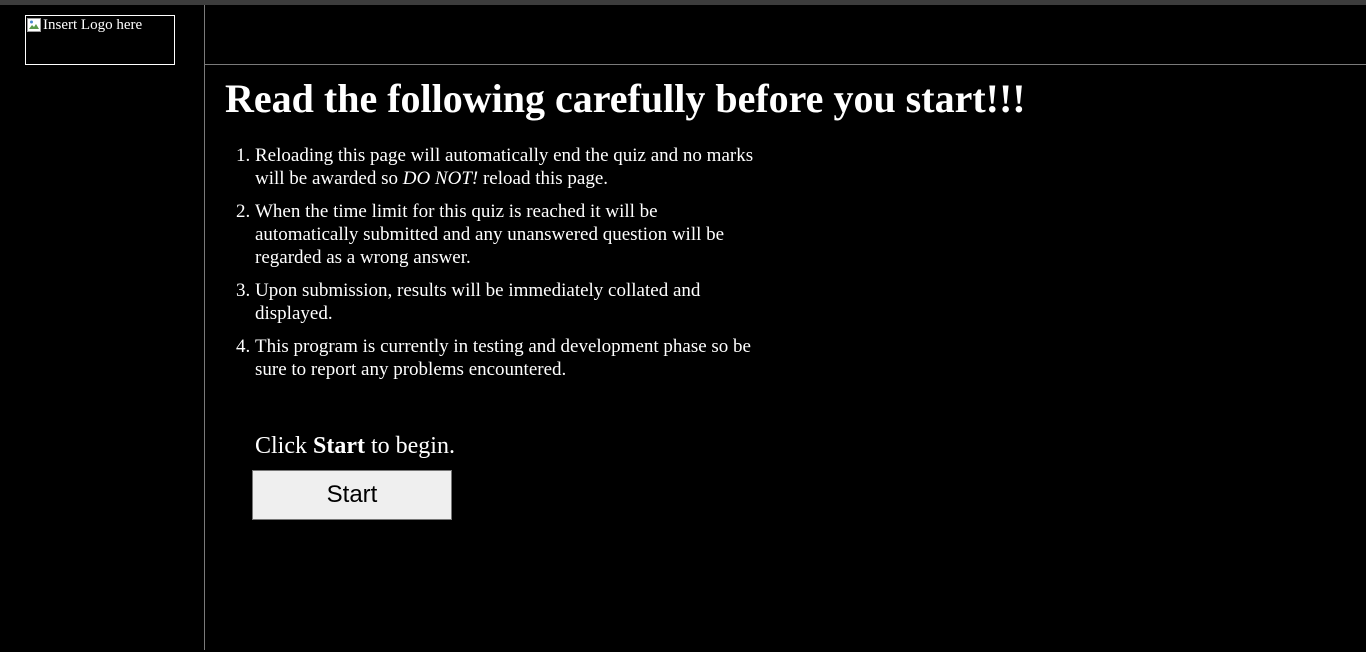 The width and height of the screenshot is (1366, 652). What do you see at coordinates (543, 178) in the screenshot?
I see `rule-1-text-end: reload this page.` at bounding box center [543, 178].